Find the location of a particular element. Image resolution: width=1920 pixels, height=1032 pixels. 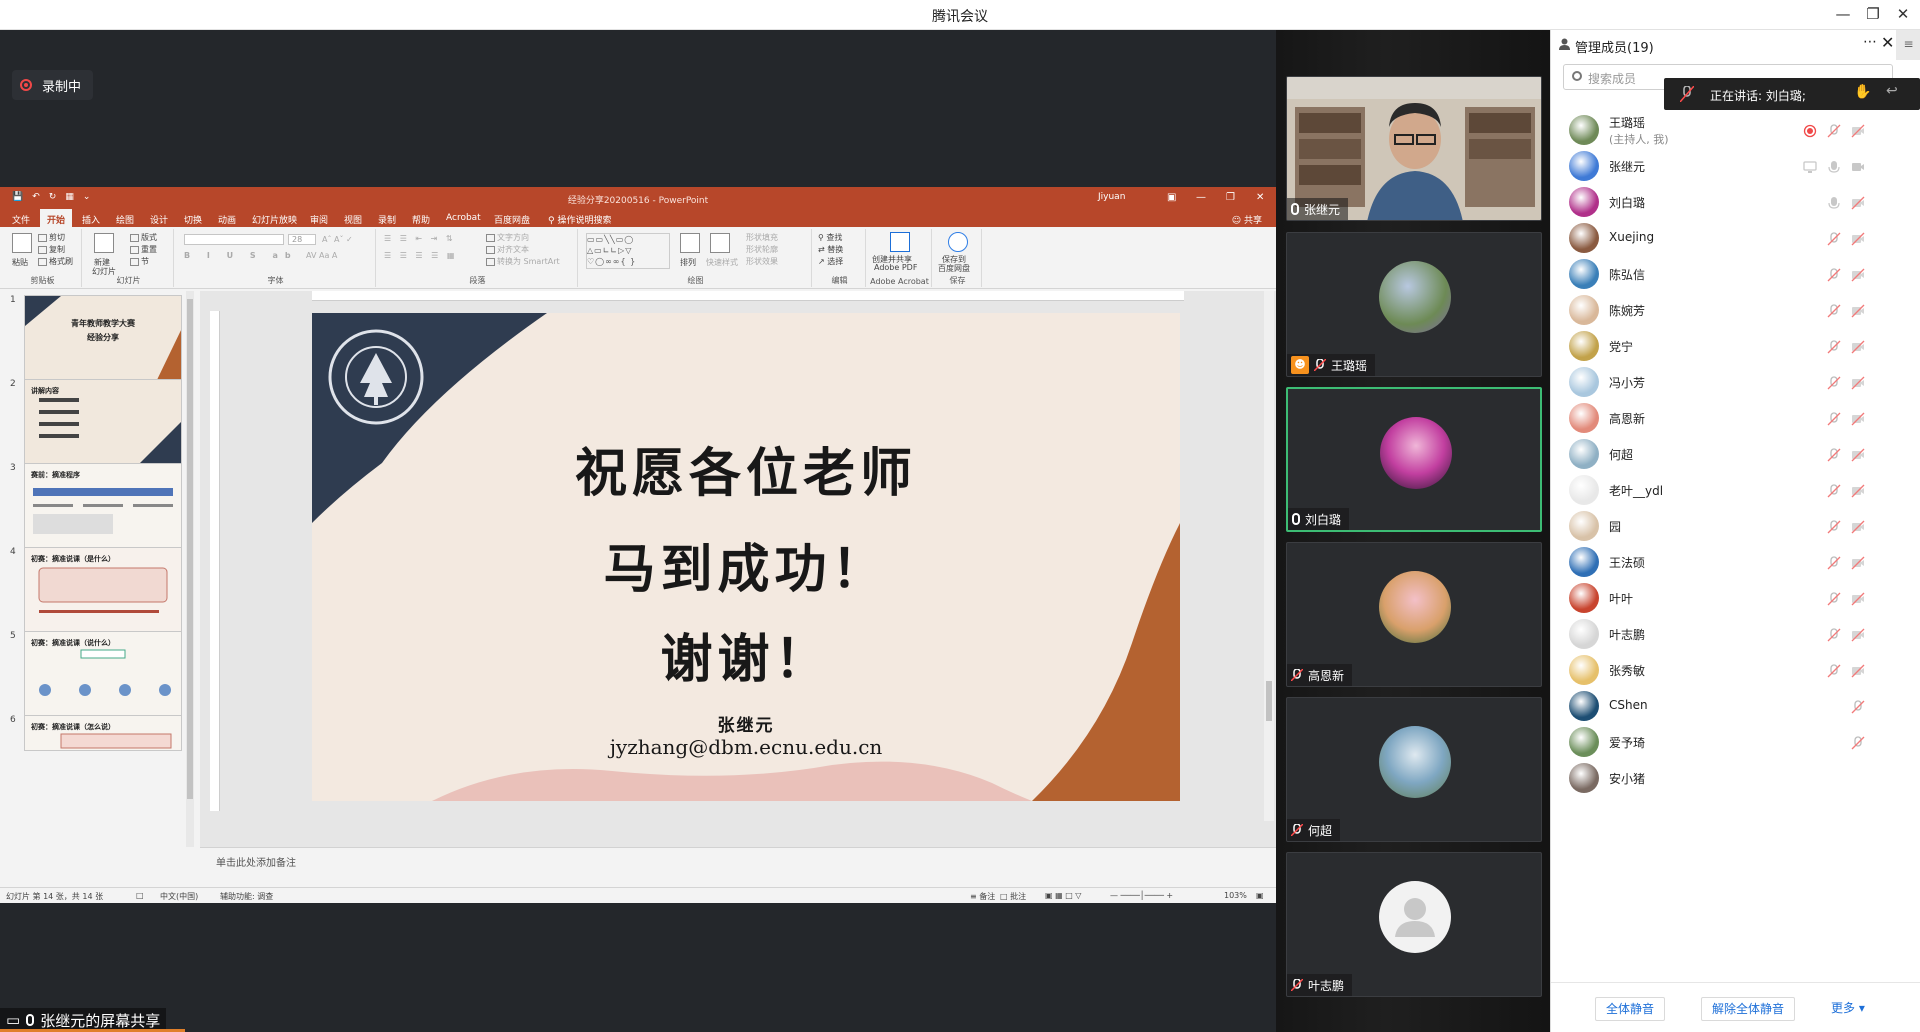

zoom-level: 103% is located at coordinates (1235, 895).